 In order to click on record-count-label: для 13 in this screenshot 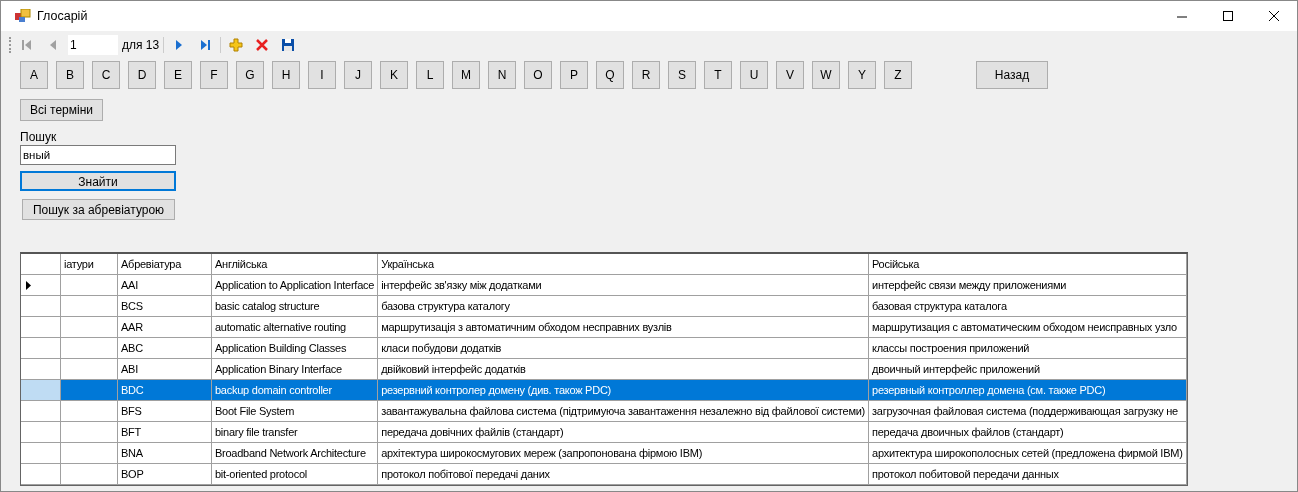, I will do `click(141, 45)`.